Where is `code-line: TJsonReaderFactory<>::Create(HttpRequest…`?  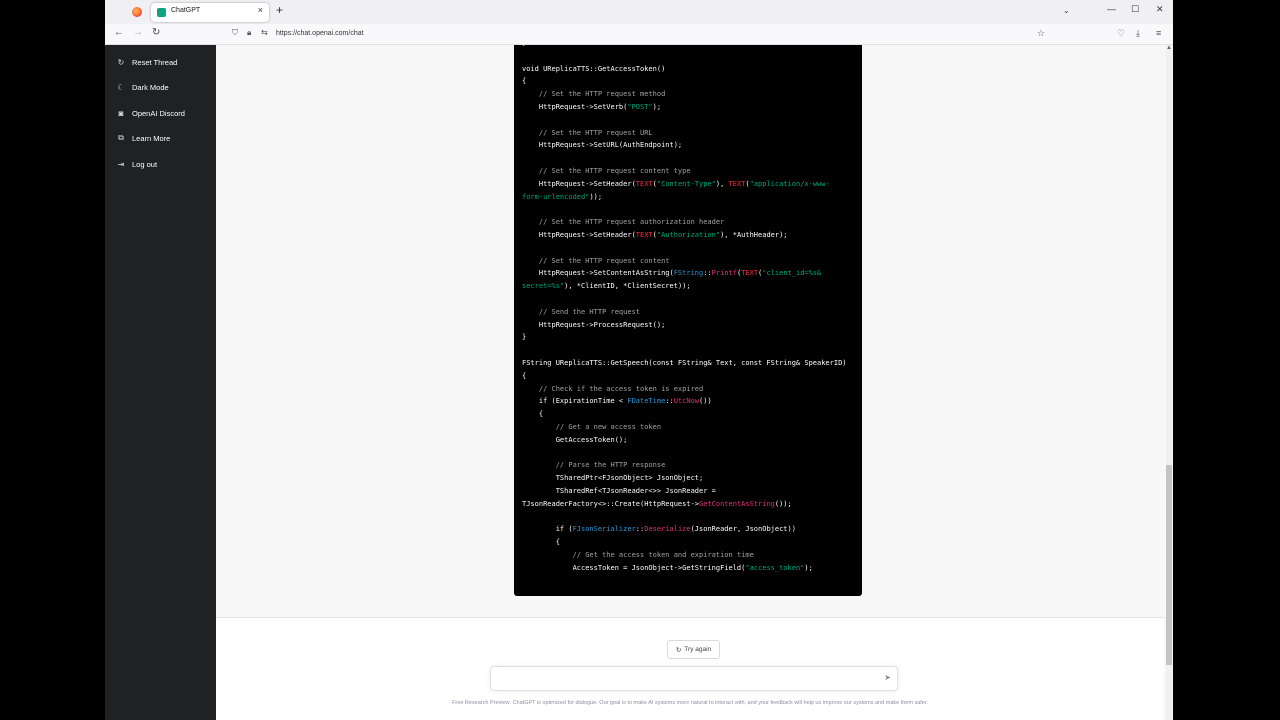 code-line: TJsonReaderFactory<>::Create(HttpRequest… is located at coordinates (684, 504).